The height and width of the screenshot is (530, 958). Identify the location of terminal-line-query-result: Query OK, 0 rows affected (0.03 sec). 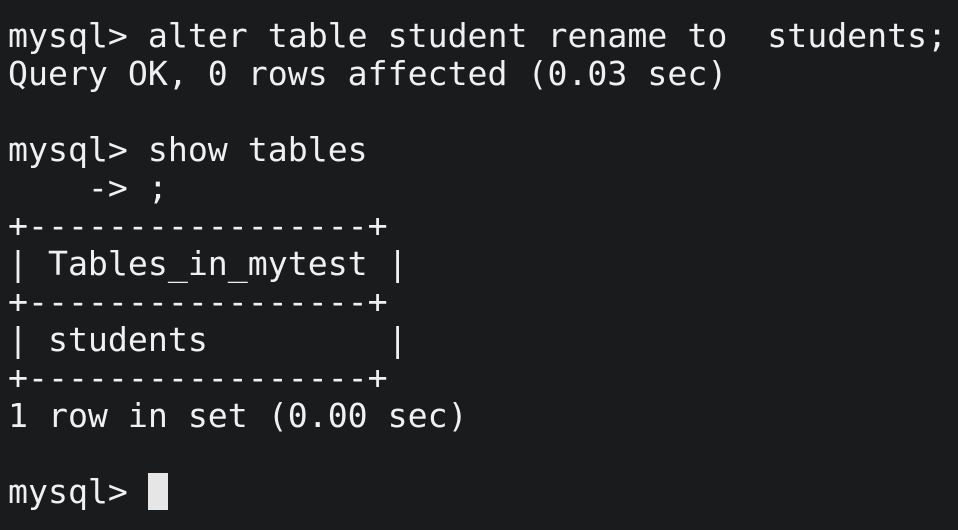
(368, 73).